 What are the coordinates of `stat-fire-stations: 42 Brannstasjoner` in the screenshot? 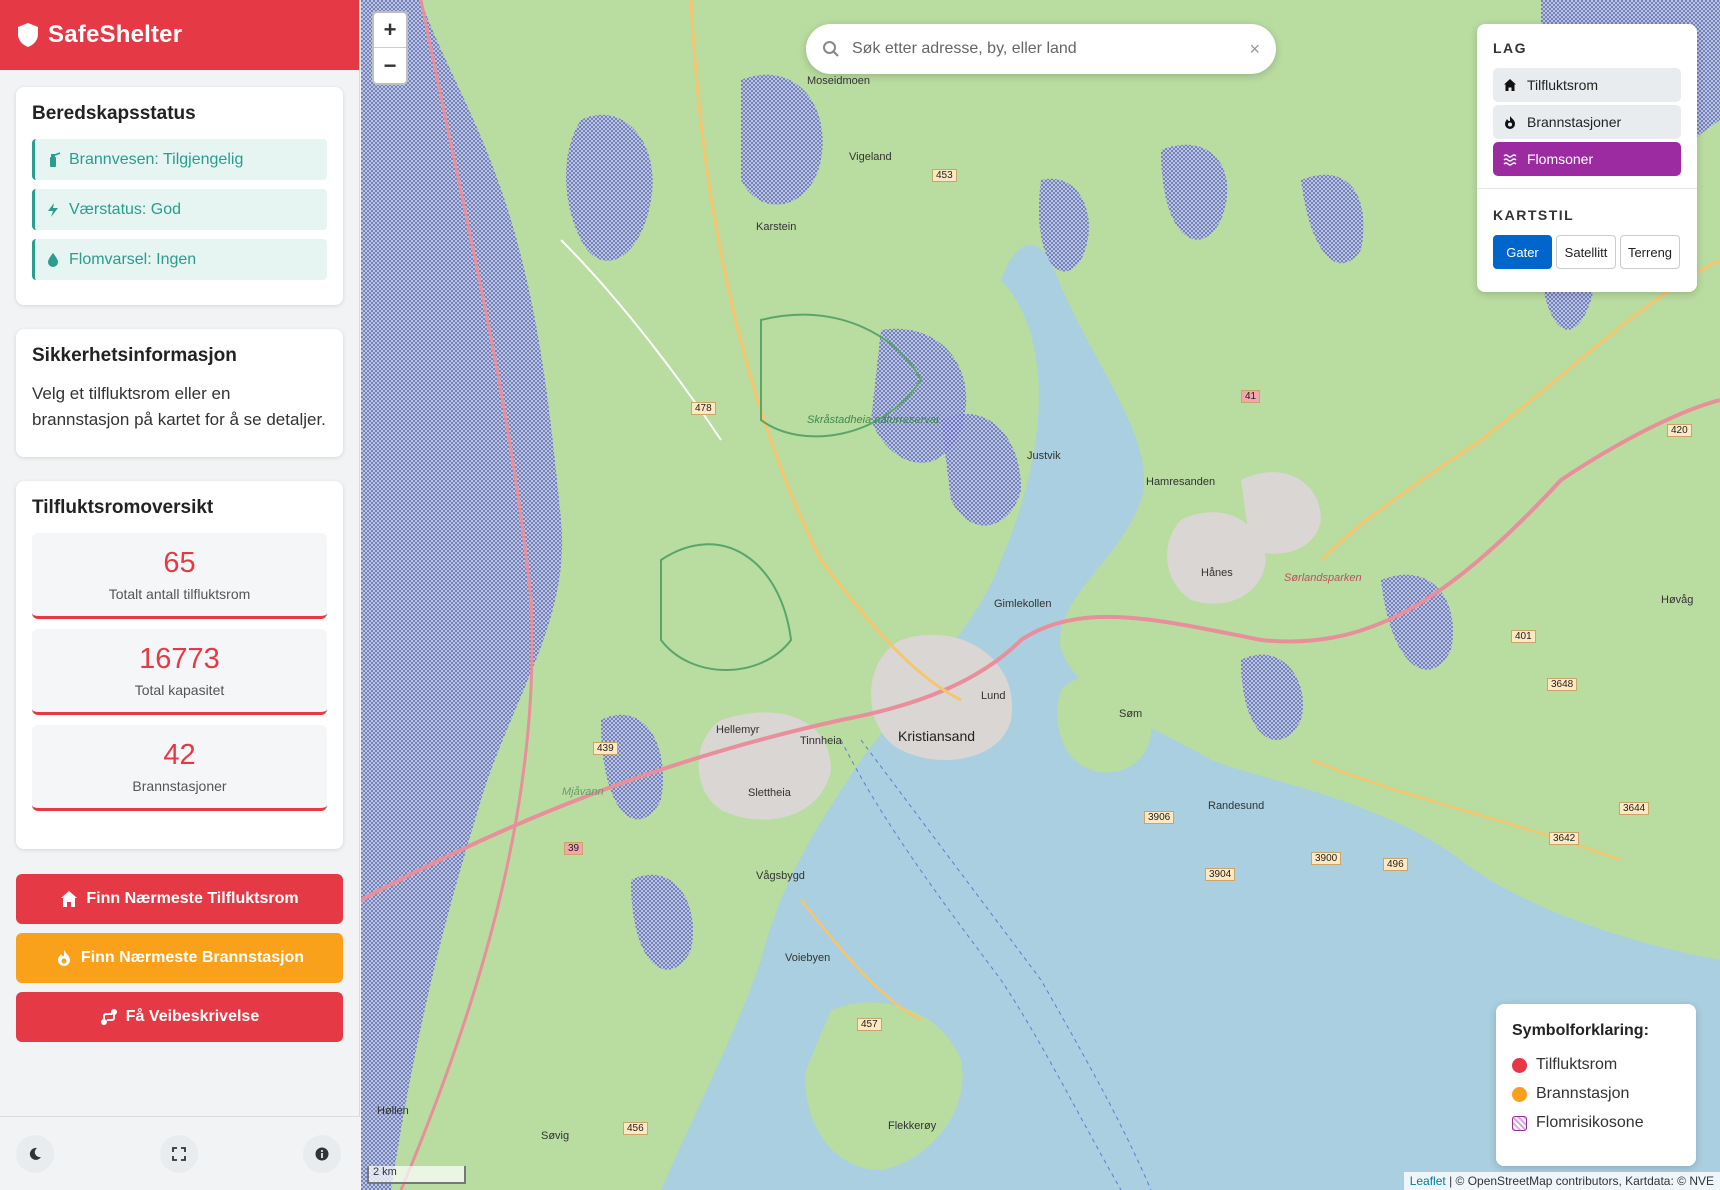 It's located at (179, 768).